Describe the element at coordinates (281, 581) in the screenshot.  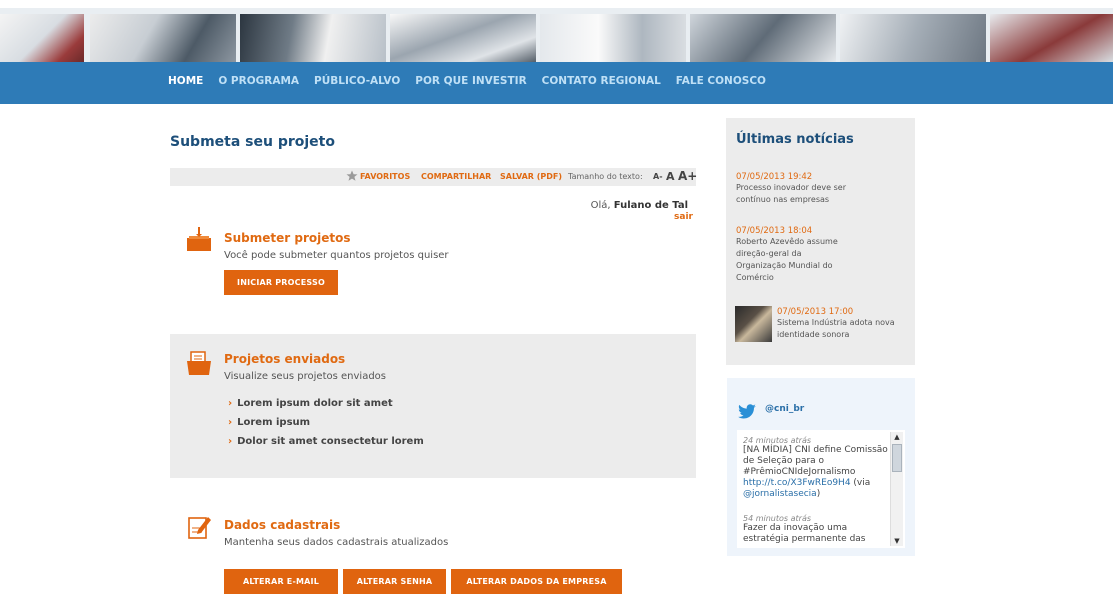
I see `change-email-button: ALTERAR E-MAIL` at that location.